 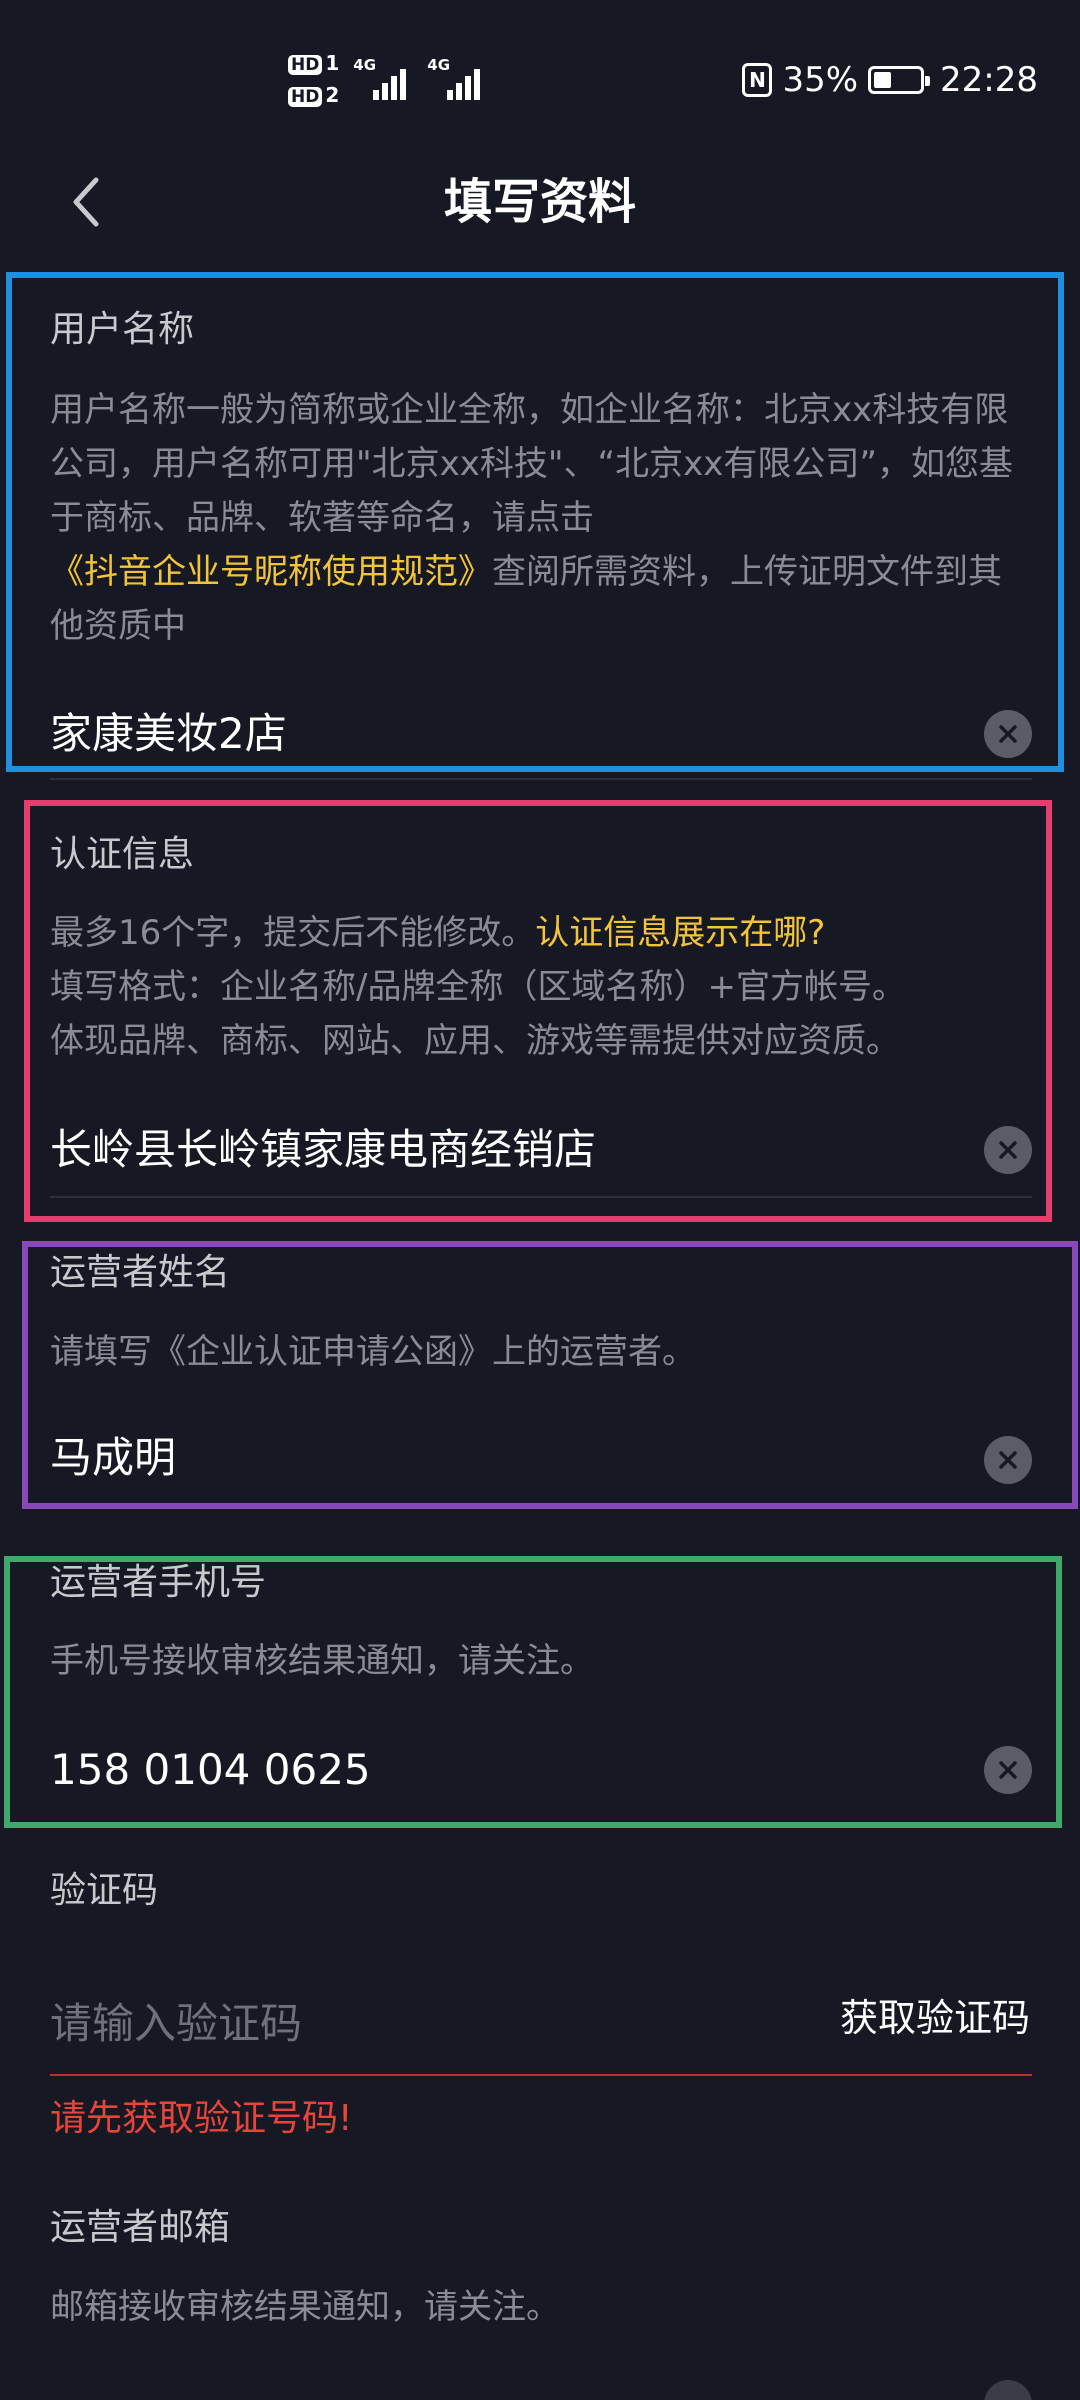 I want to click on username-input: 家康美妆2店, so click(x=168, y=734).